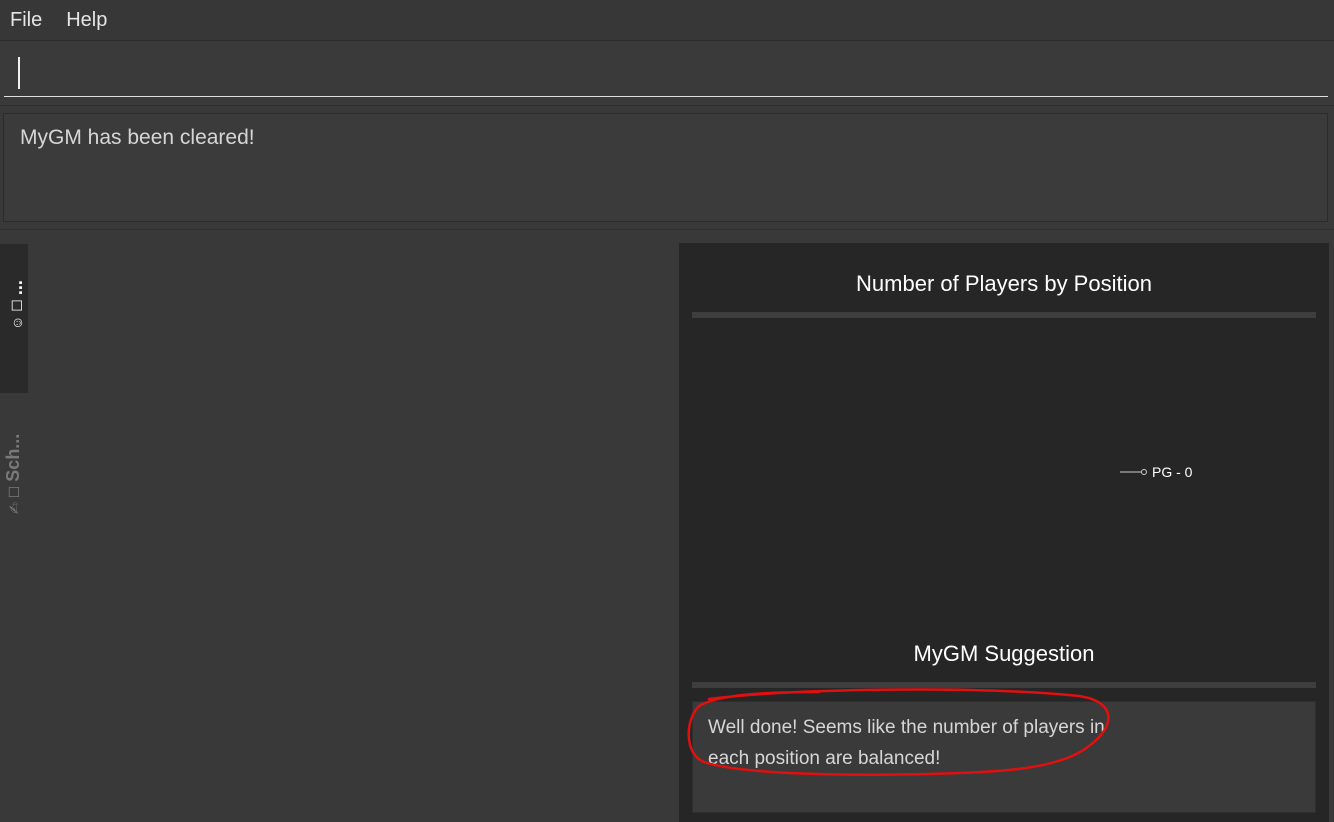 This screenshot has height=822, width=1334. What do you see at coordinates (1172, 472) in the screenshot?
I see `pie-label-0: PG - 0` at bounding box center [1172, 472].